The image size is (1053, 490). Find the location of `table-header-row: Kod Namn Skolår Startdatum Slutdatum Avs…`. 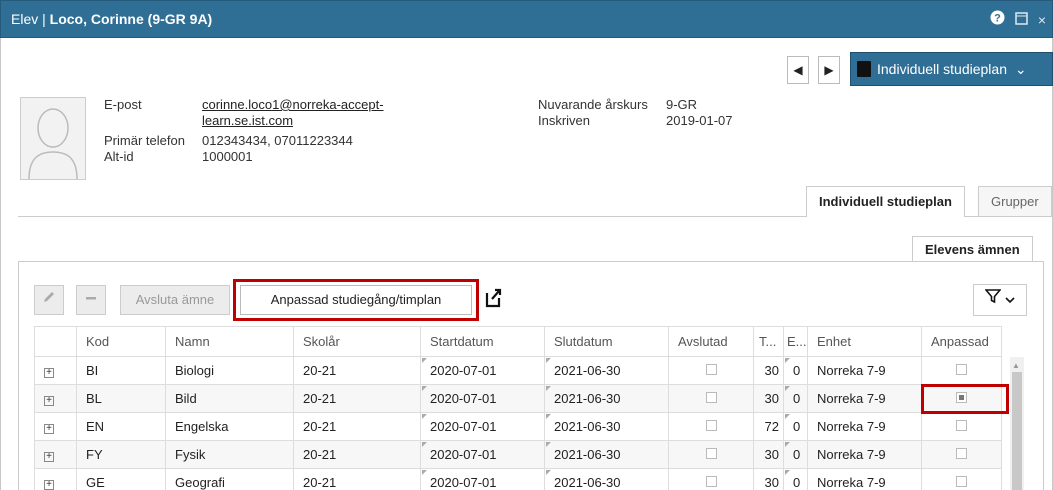

table-header-row: Kod Namn Skolår Startdatum Slutdatum Avs… is located at coordinates (518, 341).